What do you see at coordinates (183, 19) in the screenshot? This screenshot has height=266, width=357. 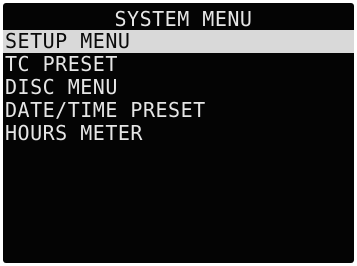 I see `menu-title: SYSTEM MENU` at bounding box center [183, 19].